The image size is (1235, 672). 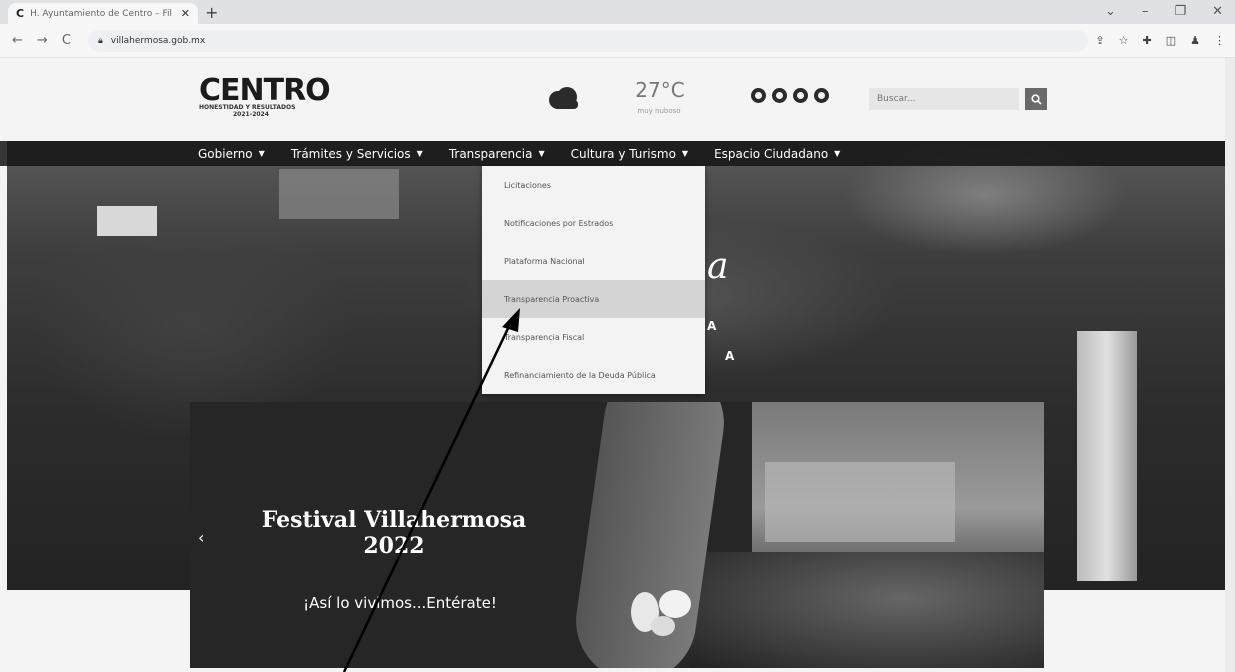 I want to click on annotation-arrow, so click(x=431, y=490).